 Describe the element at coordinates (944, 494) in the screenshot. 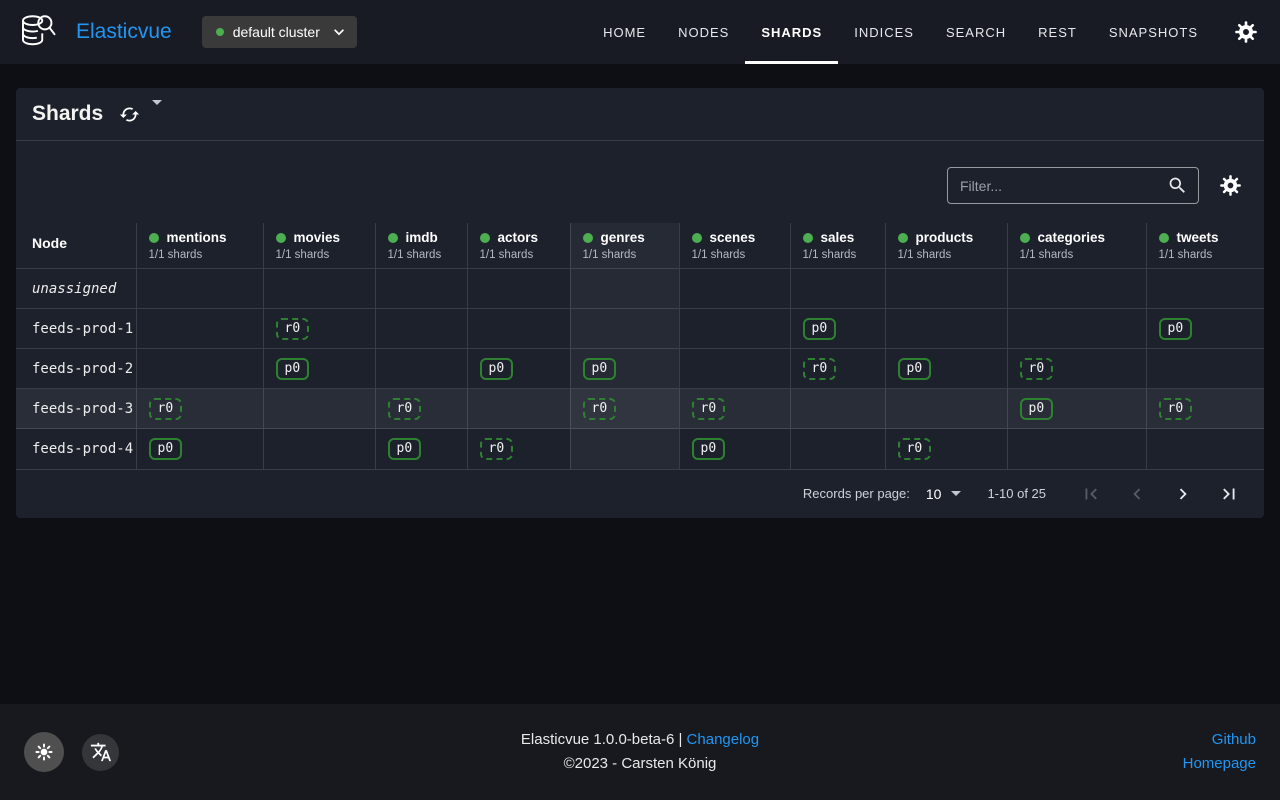

I see `records-per-page-select: 10` at that location.